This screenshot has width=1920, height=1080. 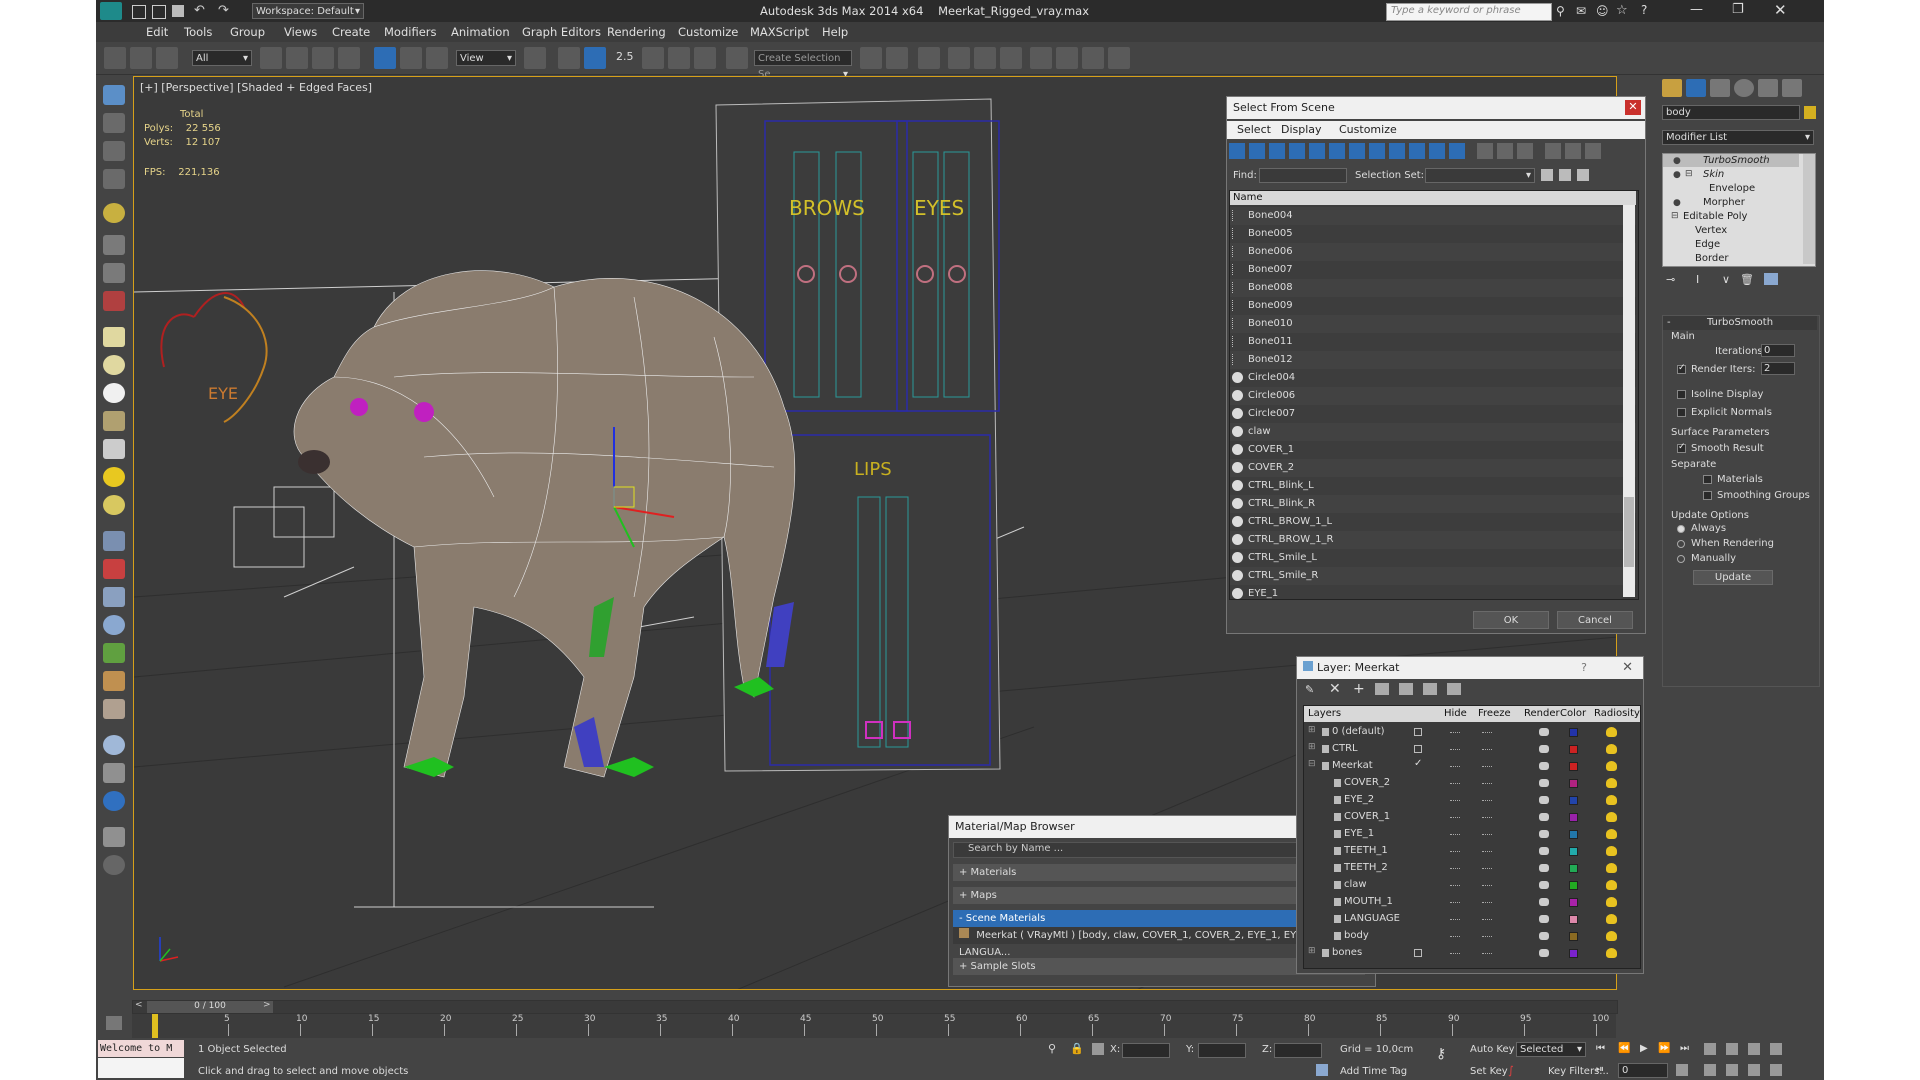 I want to click on column-radiosity: Radiosity, so click(x=1617, y=713).